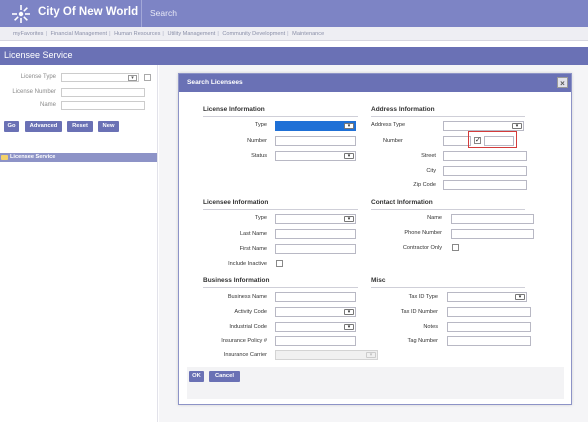 This screenshot has height=422, width=588. I want to click on contact-name-input, so click(492, 219).